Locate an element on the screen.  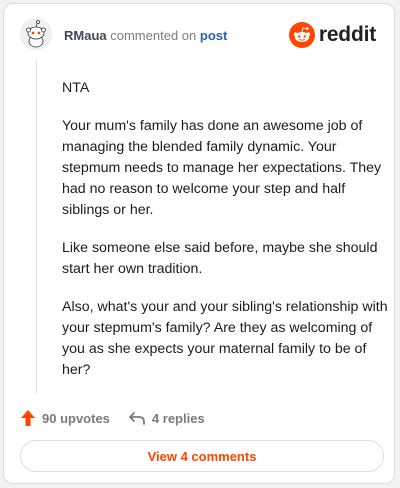
snoo-avatar-icon is located at coordinates (36, 34).